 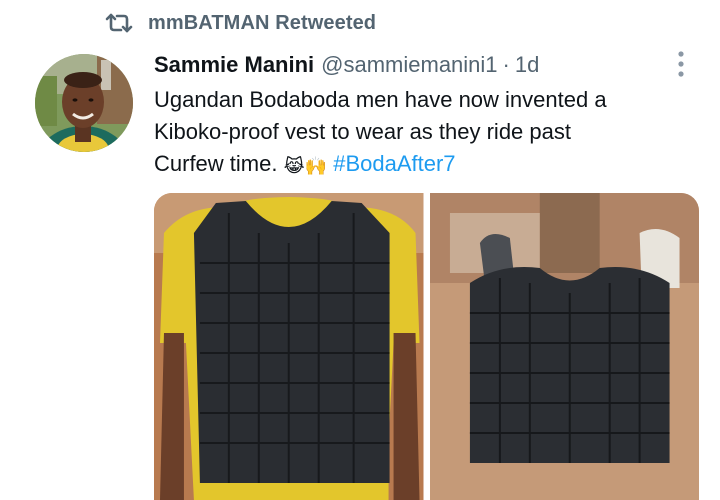 I want to click on tweet-timestamp: 1d, so click(x=527, y=65).